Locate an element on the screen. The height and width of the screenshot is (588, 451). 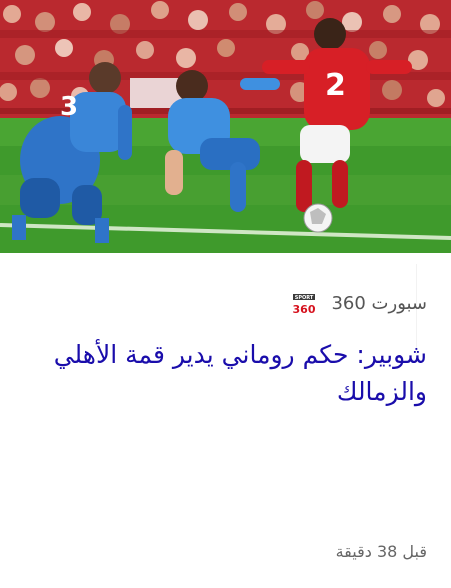
source-row: SPORT 360 سبورت 360 is located at coordinates (359, 304).